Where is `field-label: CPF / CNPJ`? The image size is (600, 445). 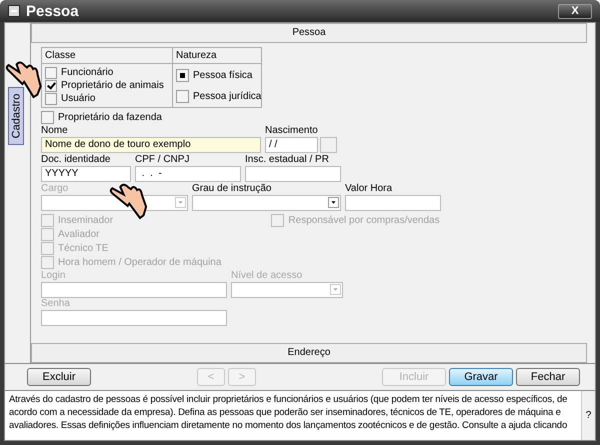 field-label: CPF / CNPJ is located at coordinates (162, 160).